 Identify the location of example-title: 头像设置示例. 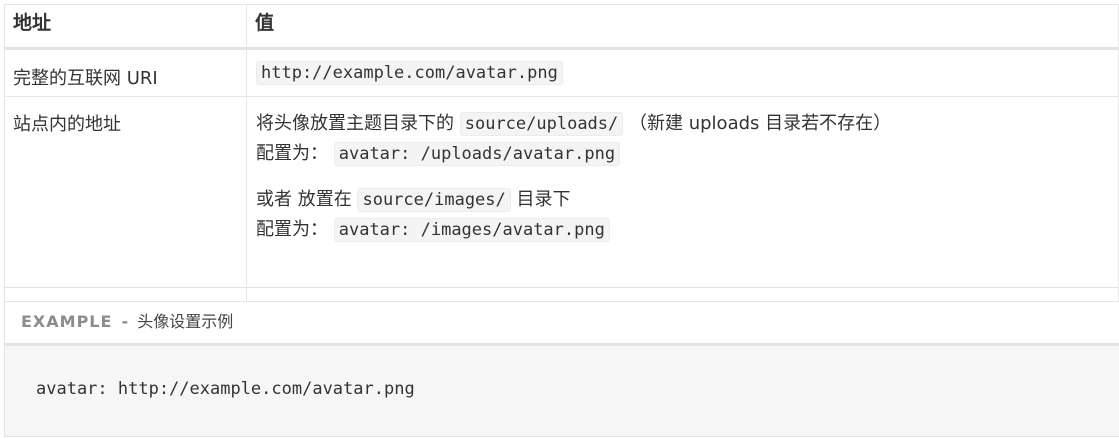
(185, 321).